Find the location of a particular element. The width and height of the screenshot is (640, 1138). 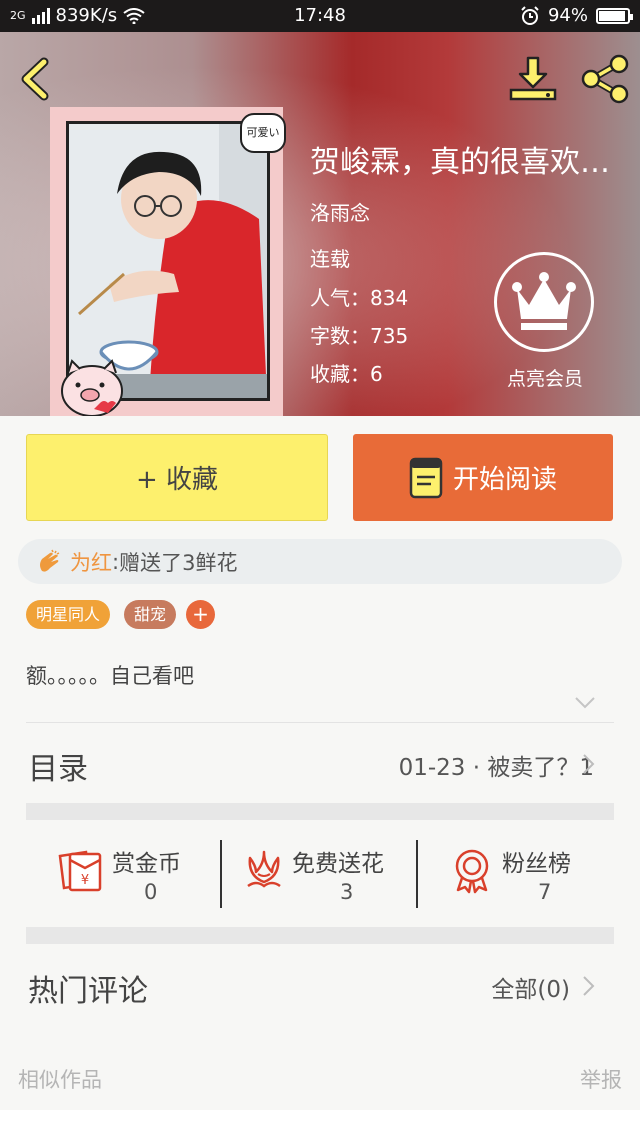

clap-icon is located at coordinates (50, 560).